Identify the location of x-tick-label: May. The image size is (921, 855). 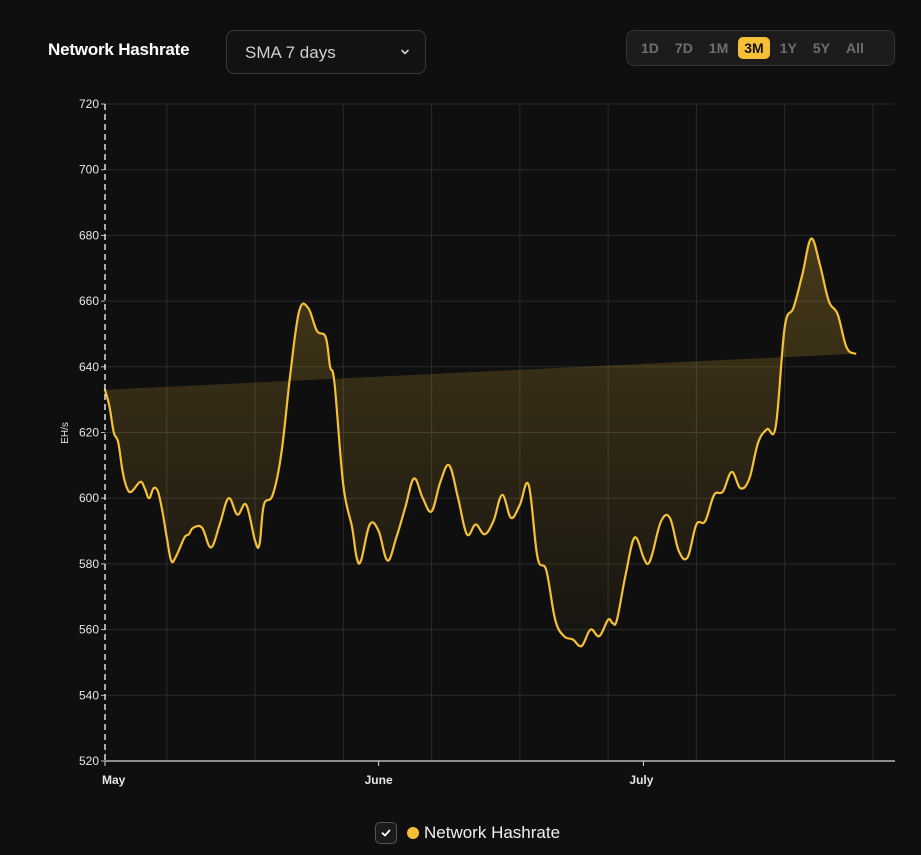
(114, 780).